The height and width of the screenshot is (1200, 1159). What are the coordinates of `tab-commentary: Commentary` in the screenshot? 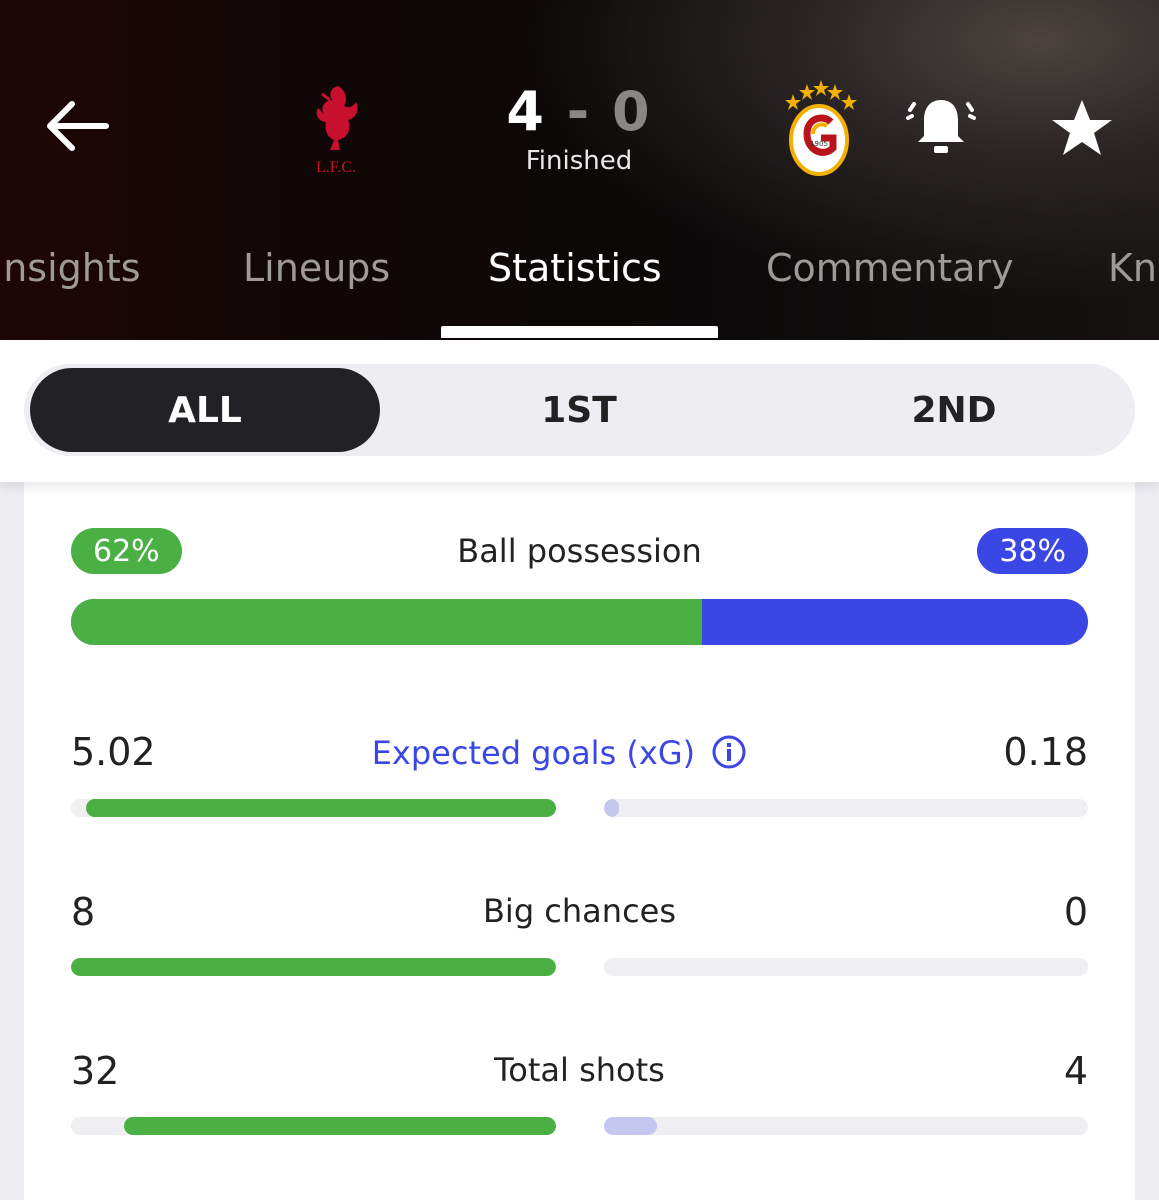 It's located at (890, 268).